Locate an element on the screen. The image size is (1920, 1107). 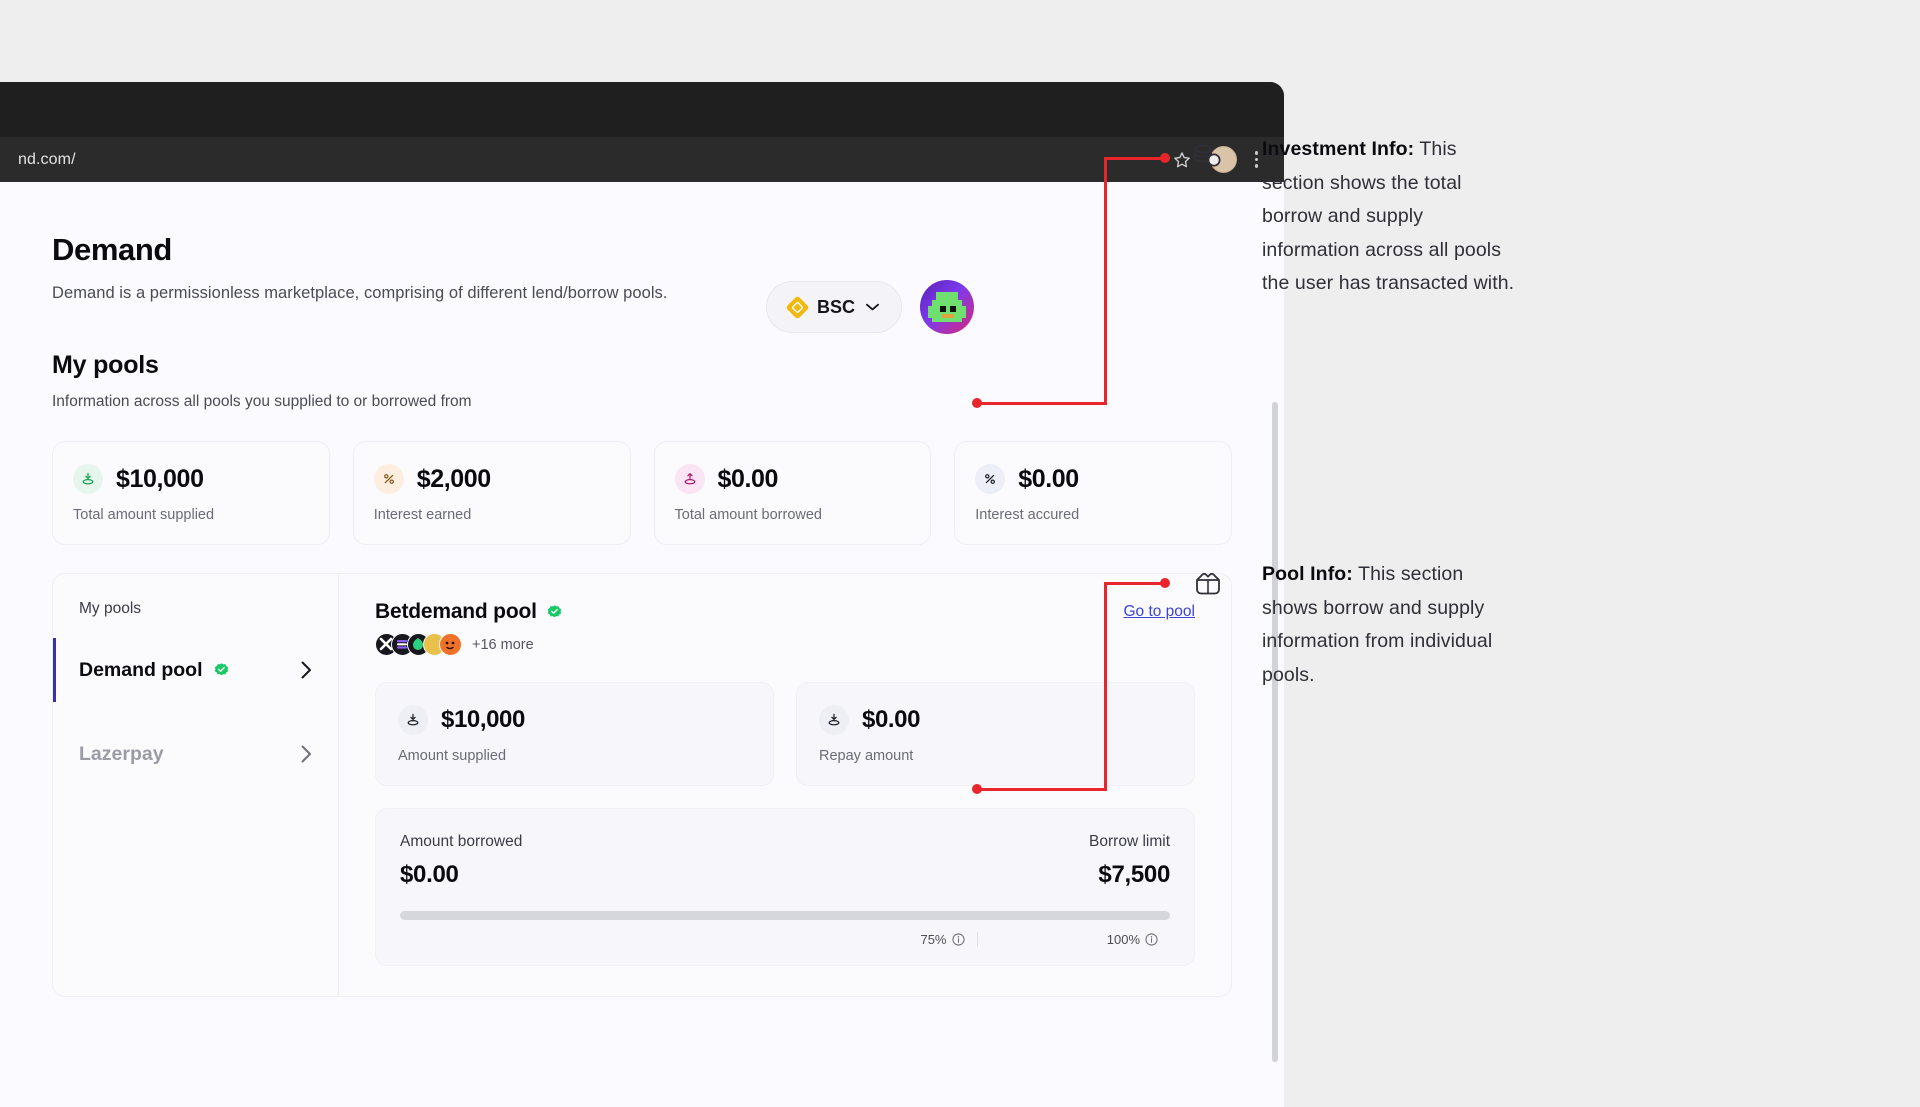
omnibox-url: nd.com/ is located at coordinates (47, 159).